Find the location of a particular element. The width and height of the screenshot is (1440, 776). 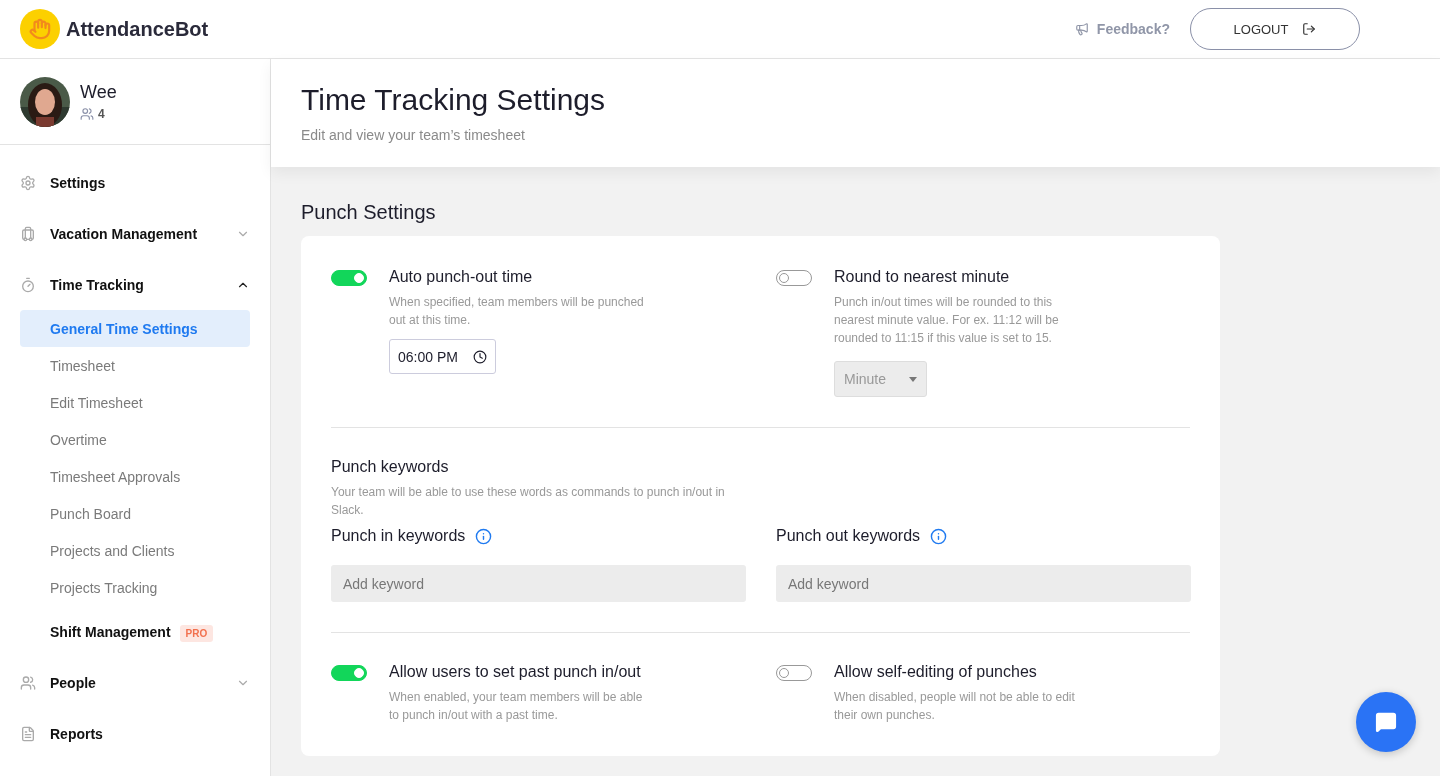

nav-subitem: Projects and Clients is located at coordinates (135, 550).